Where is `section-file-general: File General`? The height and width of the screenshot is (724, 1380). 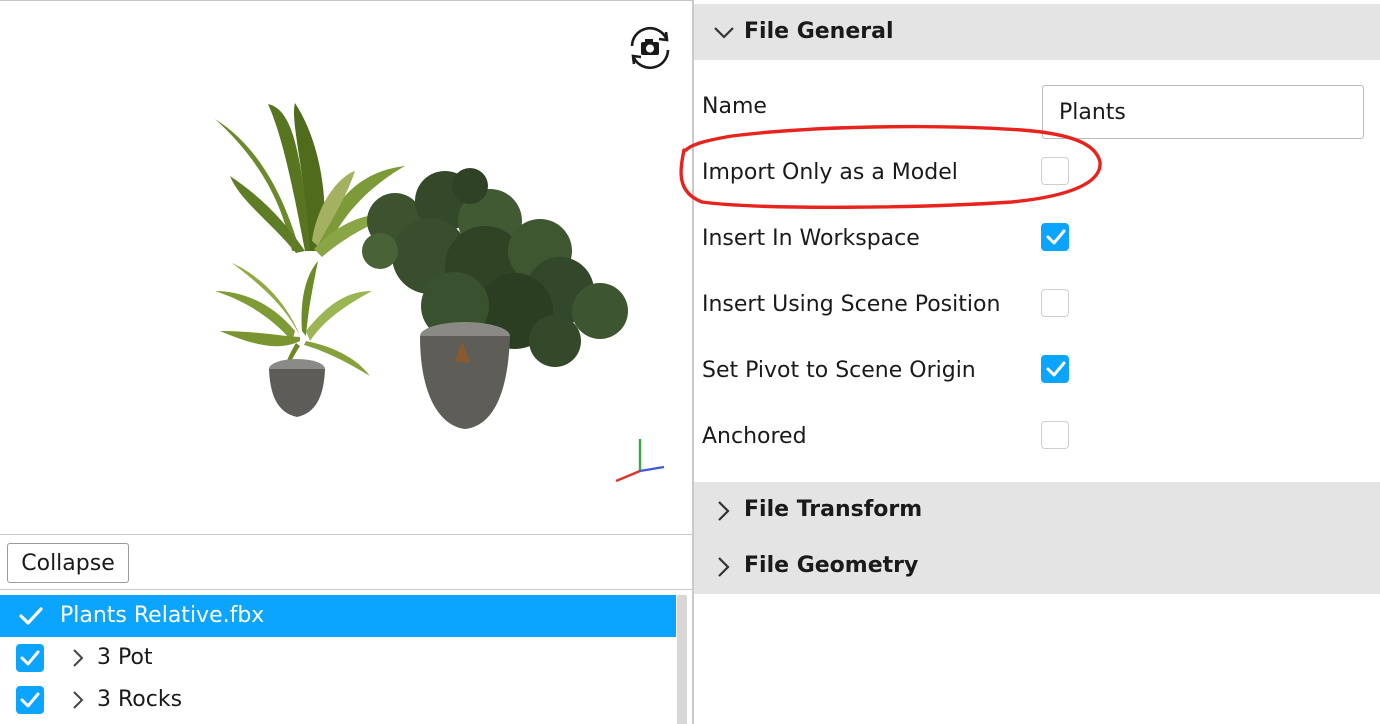
section-file-general: File General is located at coordinates (1037, 32).